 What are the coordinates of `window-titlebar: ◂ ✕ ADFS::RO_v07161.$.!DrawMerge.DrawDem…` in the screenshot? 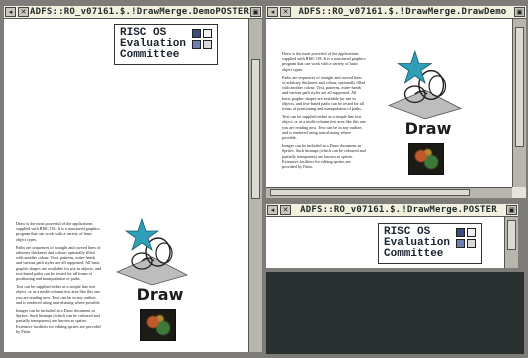 It's located at (396, 12).